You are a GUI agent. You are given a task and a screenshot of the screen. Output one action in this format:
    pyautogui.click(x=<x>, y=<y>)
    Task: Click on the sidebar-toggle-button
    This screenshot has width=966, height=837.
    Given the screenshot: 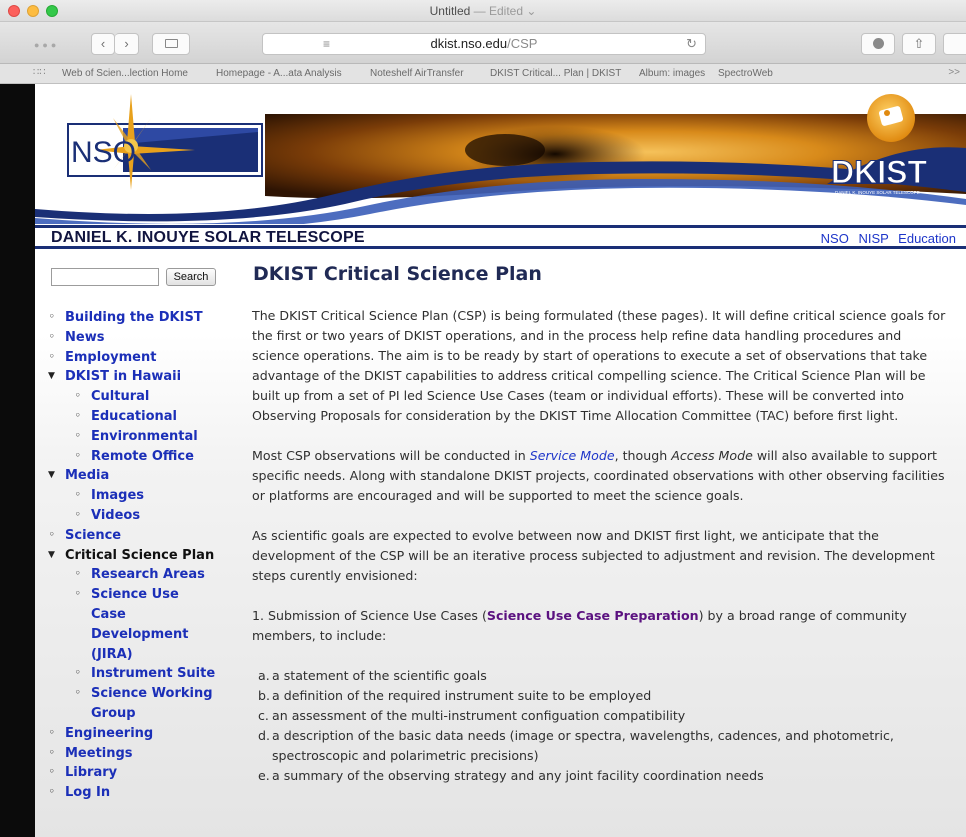 What is the action you would take?
    pyautogui.click(x=171, y=44)
    